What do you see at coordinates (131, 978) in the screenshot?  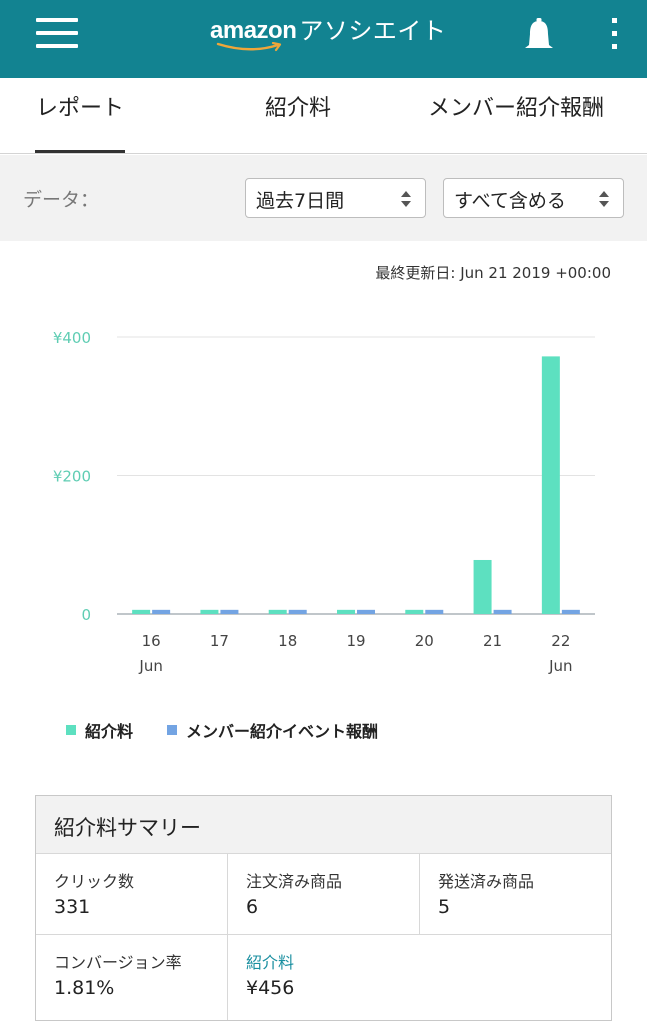 I see `summary-cell-conversion: コンバージョン率 1.81%` at bounding box center [131, 978].